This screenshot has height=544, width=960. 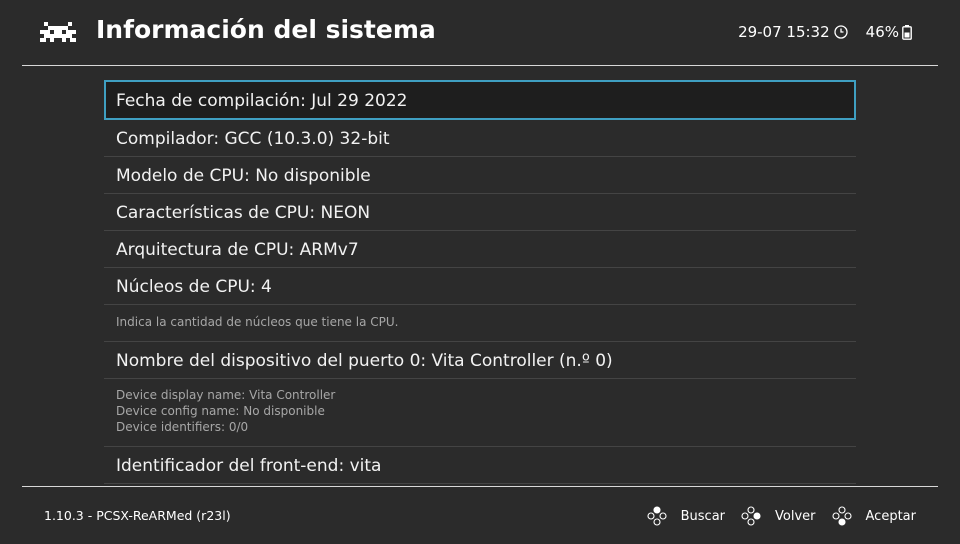 I want to click on back-label: Volver, so click(x=795, y=516).